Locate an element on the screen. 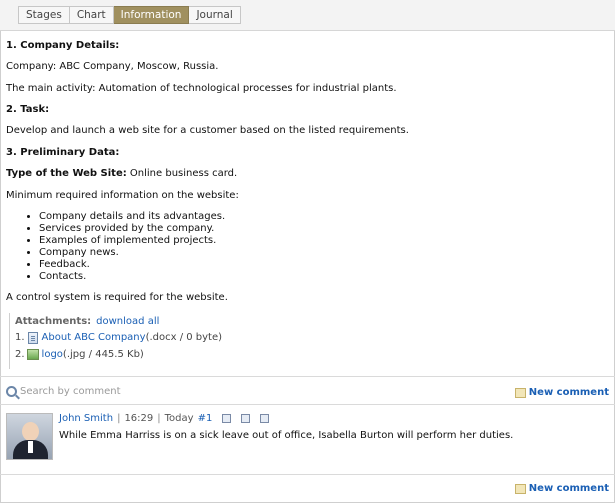 The height and width of the screenshot is (503, 615). tab-stages: Stages is located at coordinates (44, 15).